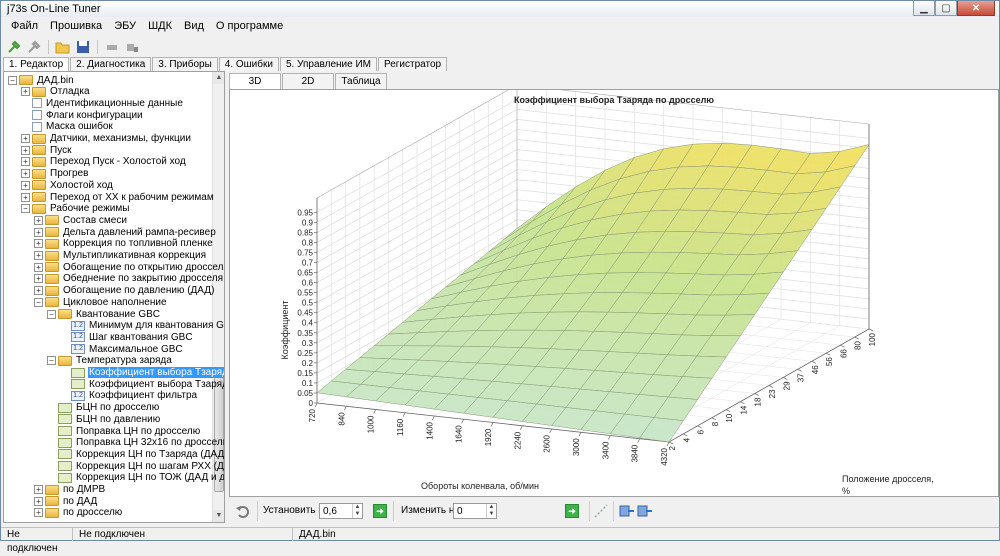 This screenshot has width=1000, height=556. I want to click on tree-node: 1.2 Коэффициент фильтра, so click(129, 396).